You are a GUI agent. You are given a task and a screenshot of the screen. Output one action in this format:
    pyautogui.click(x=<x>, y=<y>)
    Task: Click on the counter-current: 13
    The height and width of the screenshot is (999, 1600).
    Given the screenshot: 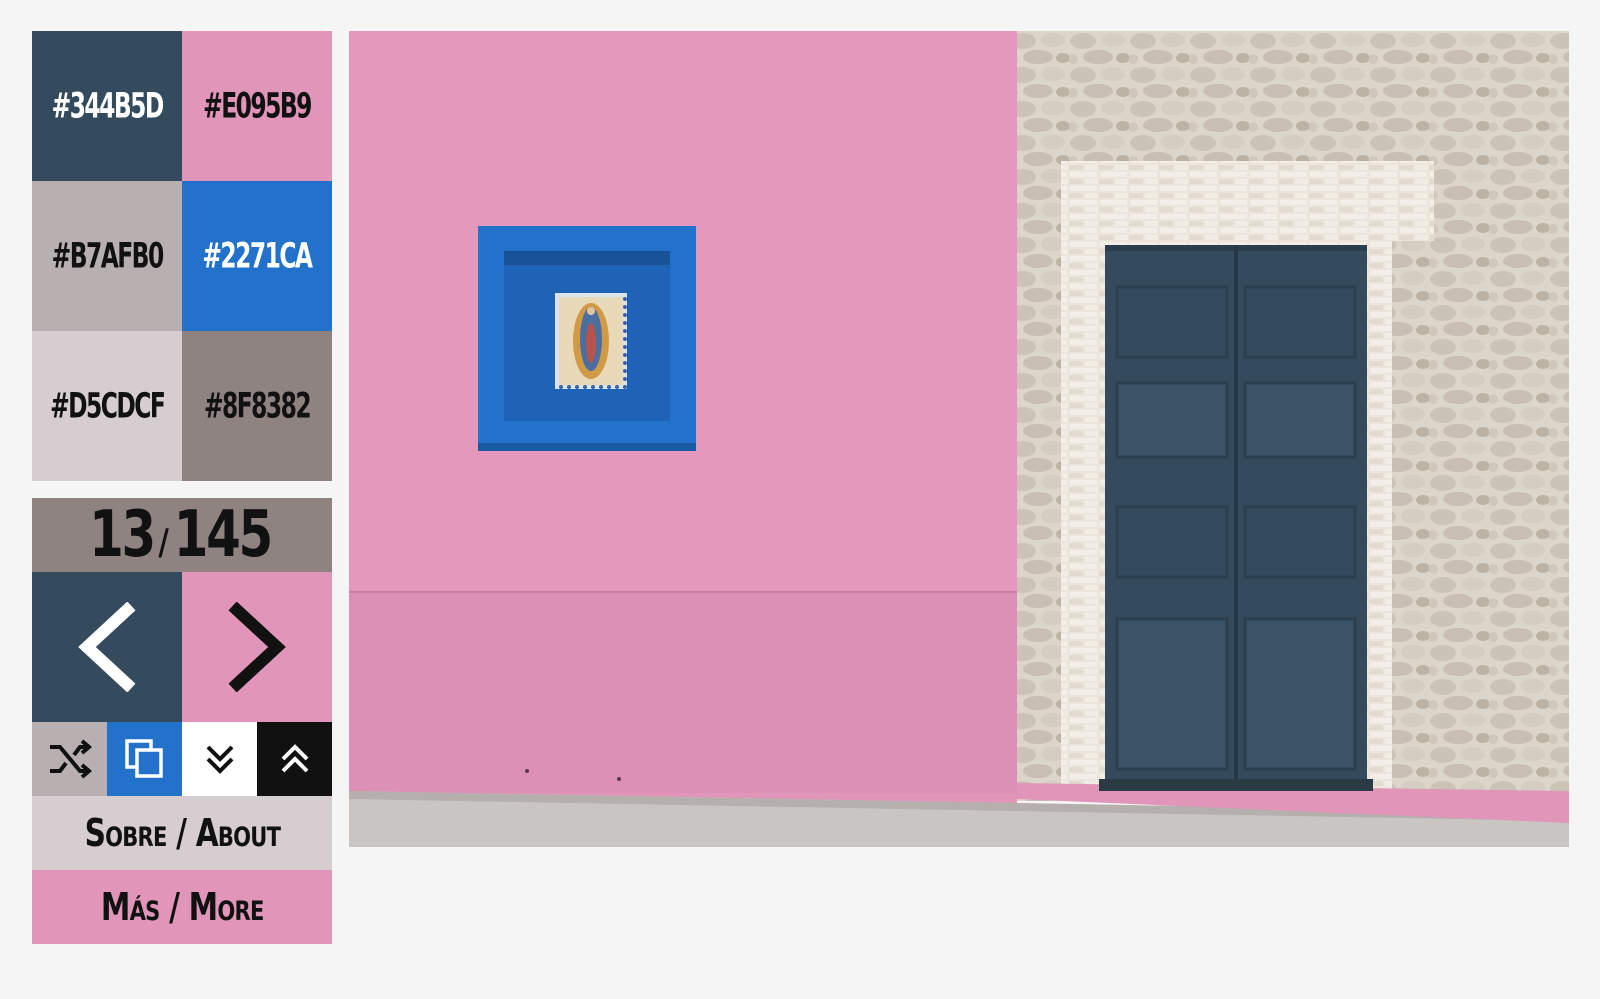 What is the action you would take?
    pyautogui.click(x=122, y=535)
    